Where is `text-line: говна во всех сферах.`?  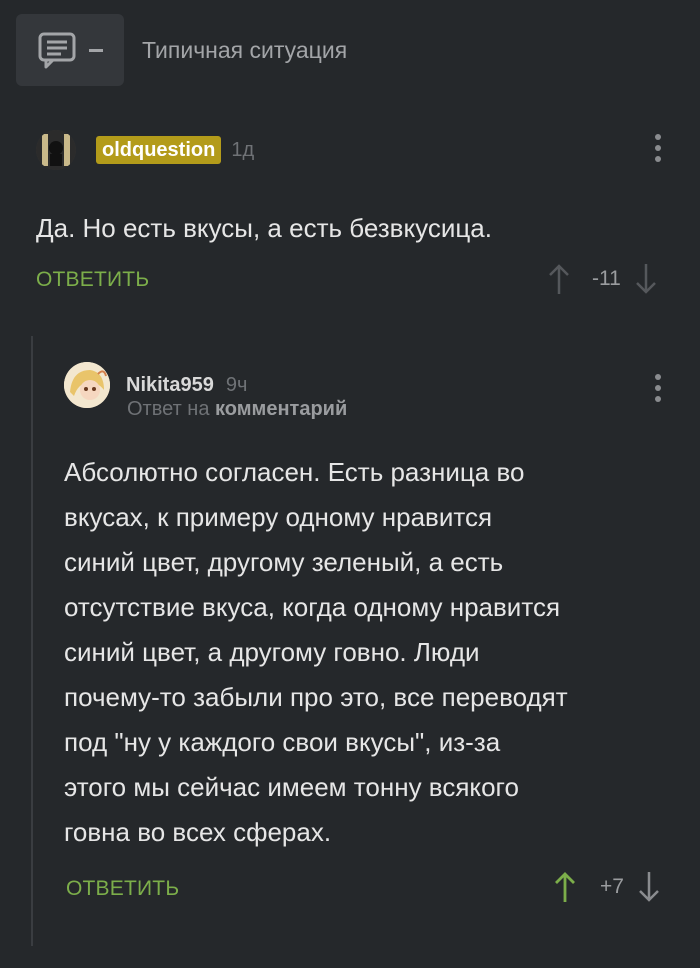 text-line: говна во всех сферах. is located at coordinates (198, 832).